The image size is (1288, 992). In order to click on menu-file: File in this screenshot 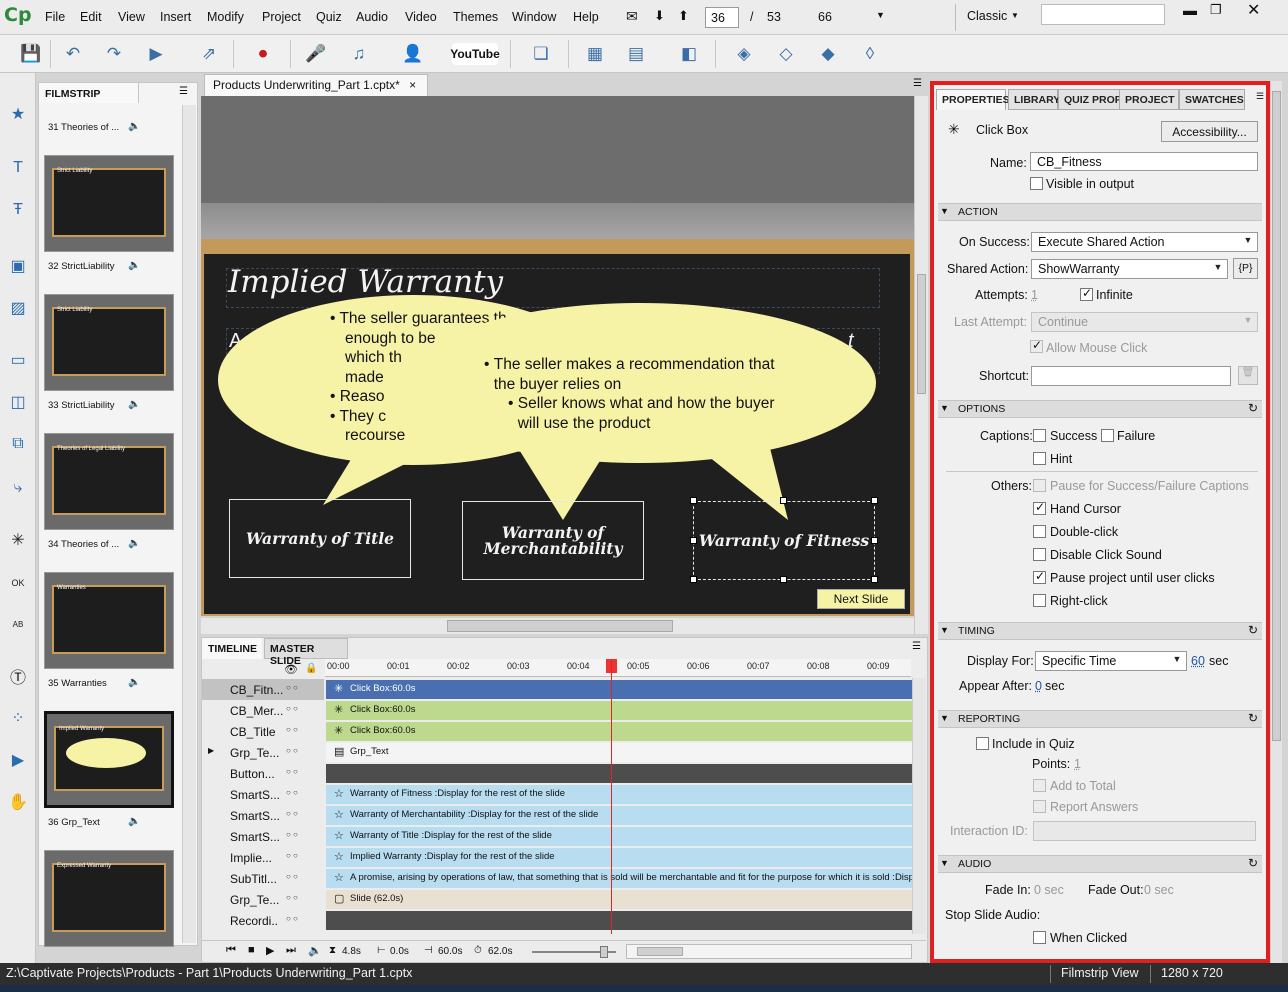, I will do `click(55, 17)`.